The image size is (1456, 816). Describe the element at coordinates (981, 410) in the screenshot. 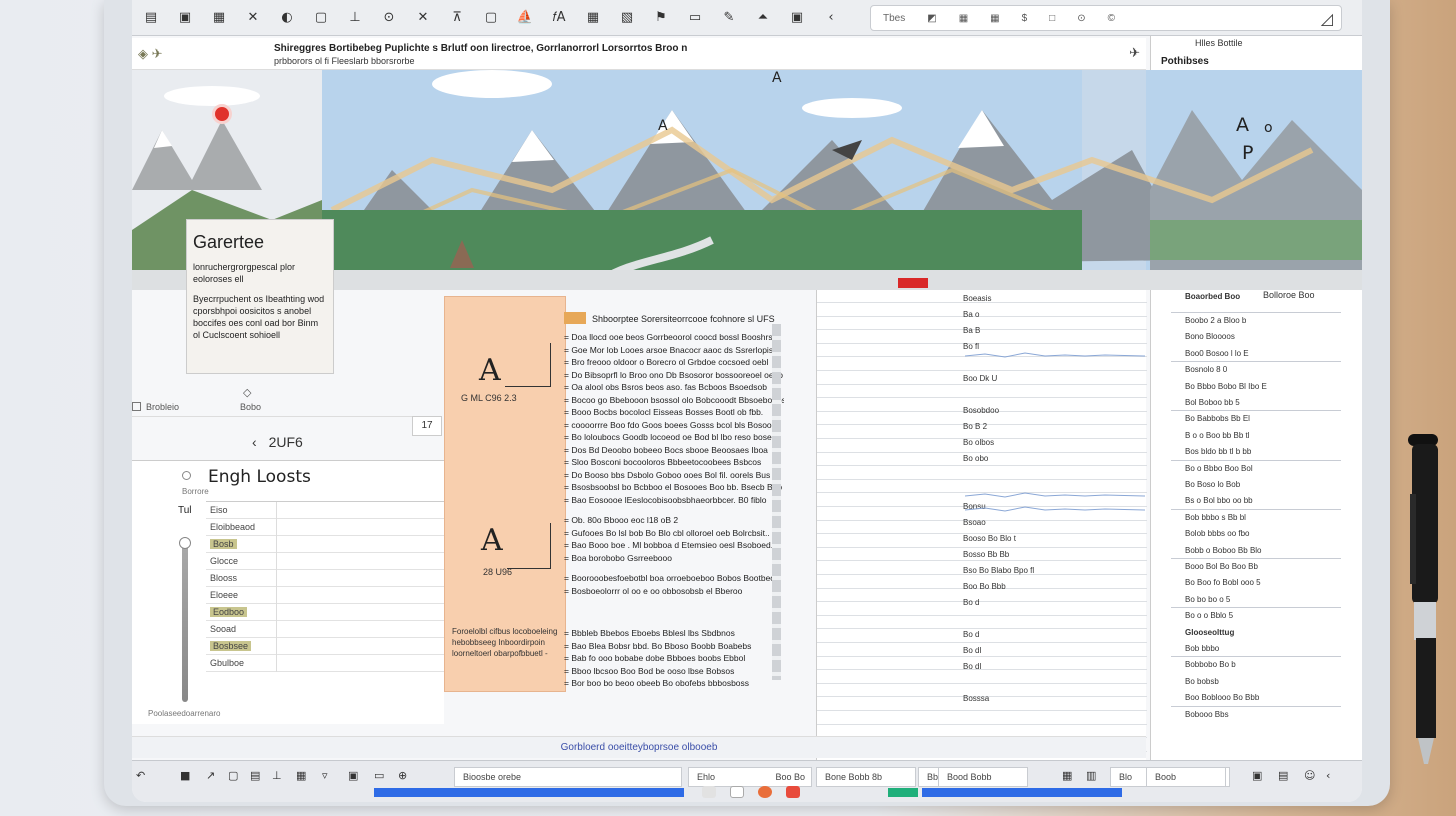

I see `sheet-cell: Bosobdoo` at that location.